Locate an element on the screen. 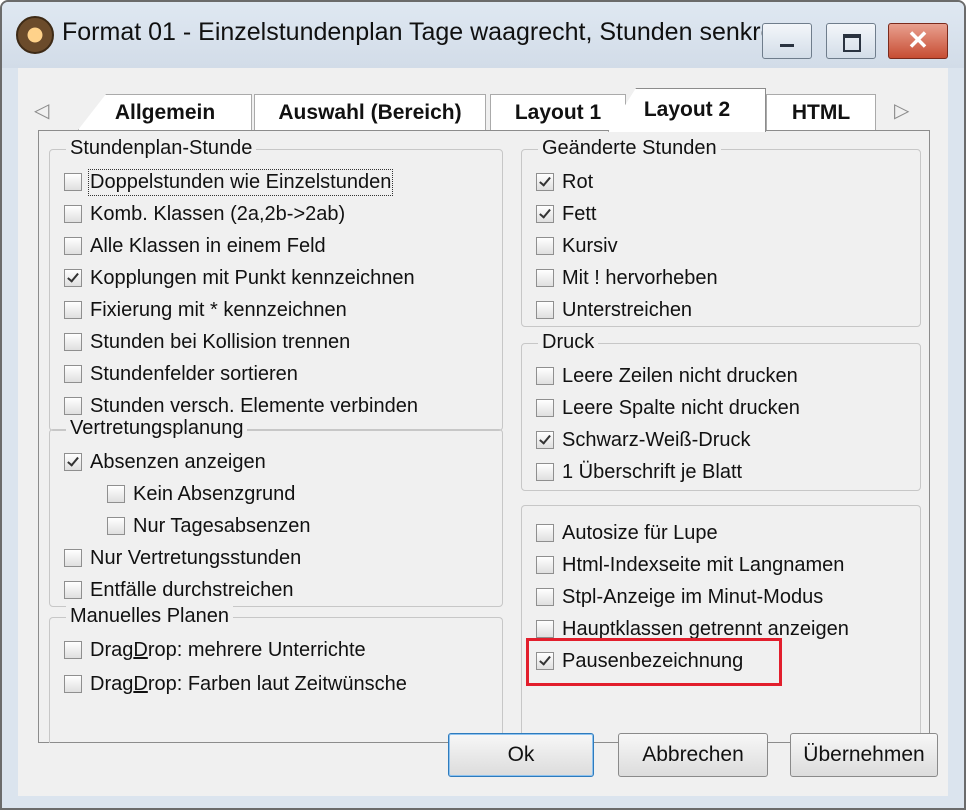 The width and height of the screenshot is (966, 810). group-title: Stundenplan-Stunde is located at coordinates (161, 148).